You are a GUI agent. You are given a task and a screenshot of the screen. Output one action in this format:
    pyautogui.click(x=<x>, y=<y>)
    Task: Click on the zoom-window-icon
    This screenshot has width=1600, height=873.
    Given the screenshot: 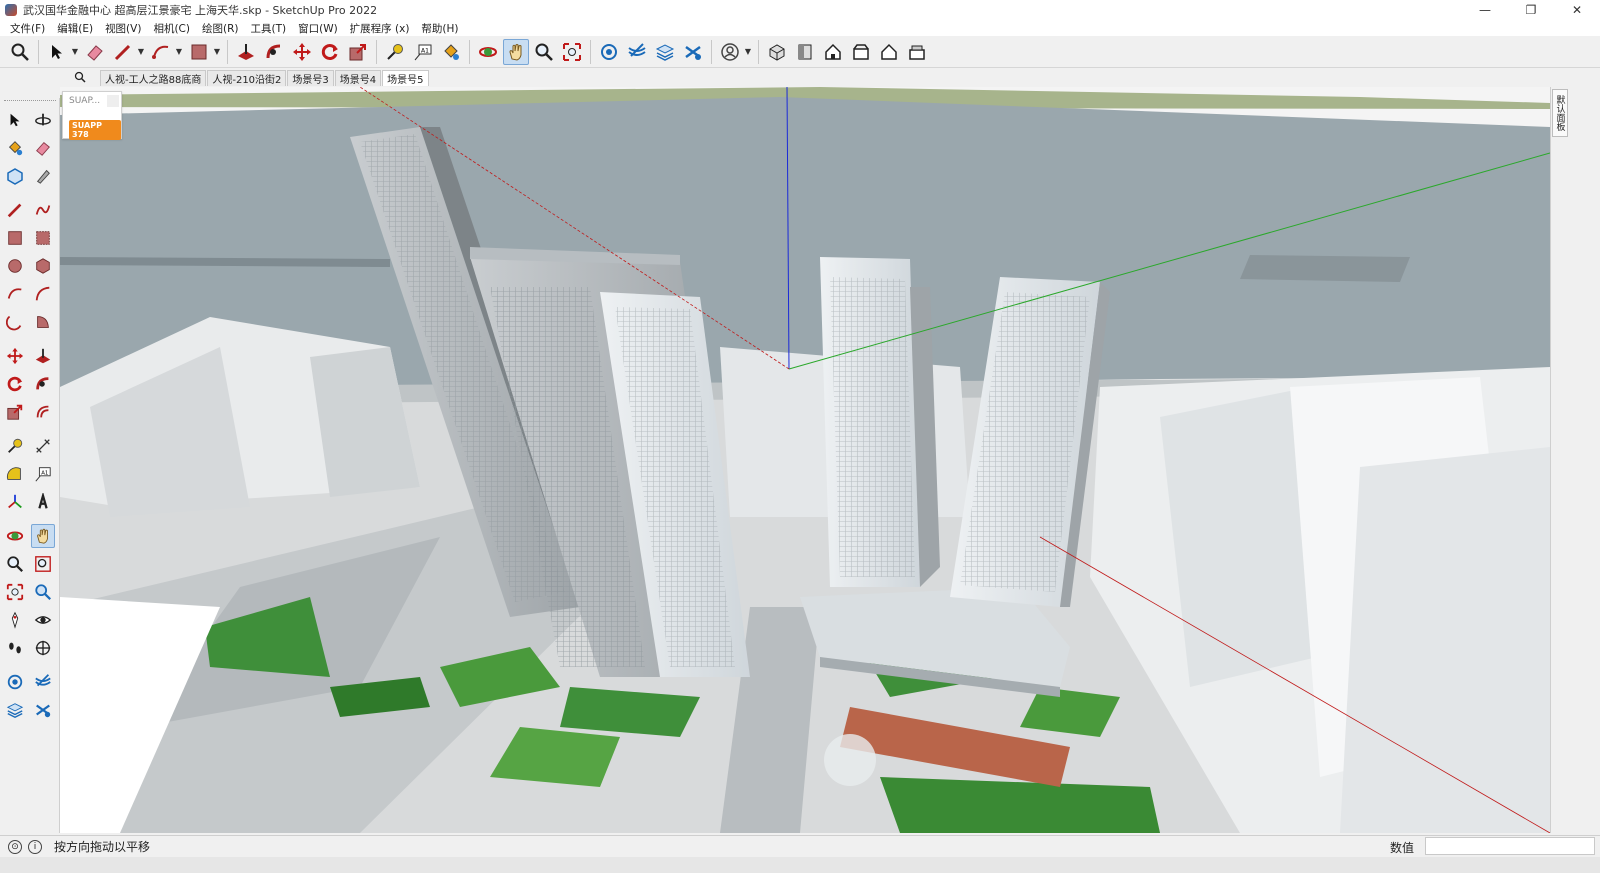 What is the action you would take?
    pyautogui.click(x=43, y=564)
    